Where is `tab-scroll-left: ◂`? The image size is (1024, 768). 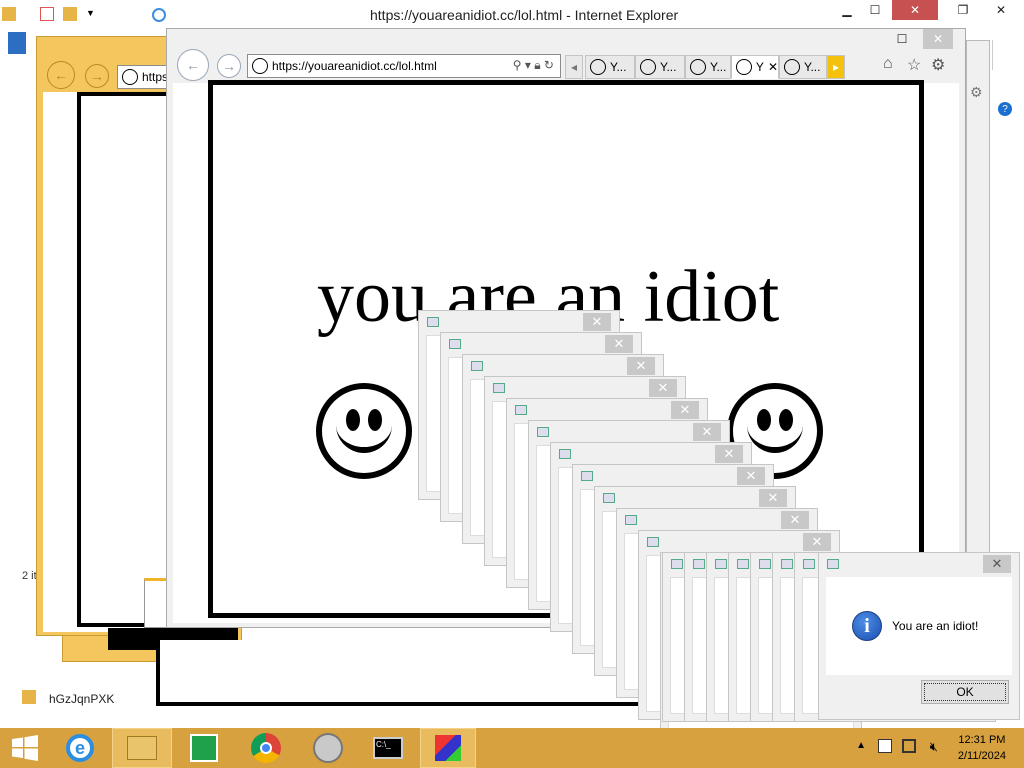
tab-scroll-left: ◂ is located at coordinates (574, 67).